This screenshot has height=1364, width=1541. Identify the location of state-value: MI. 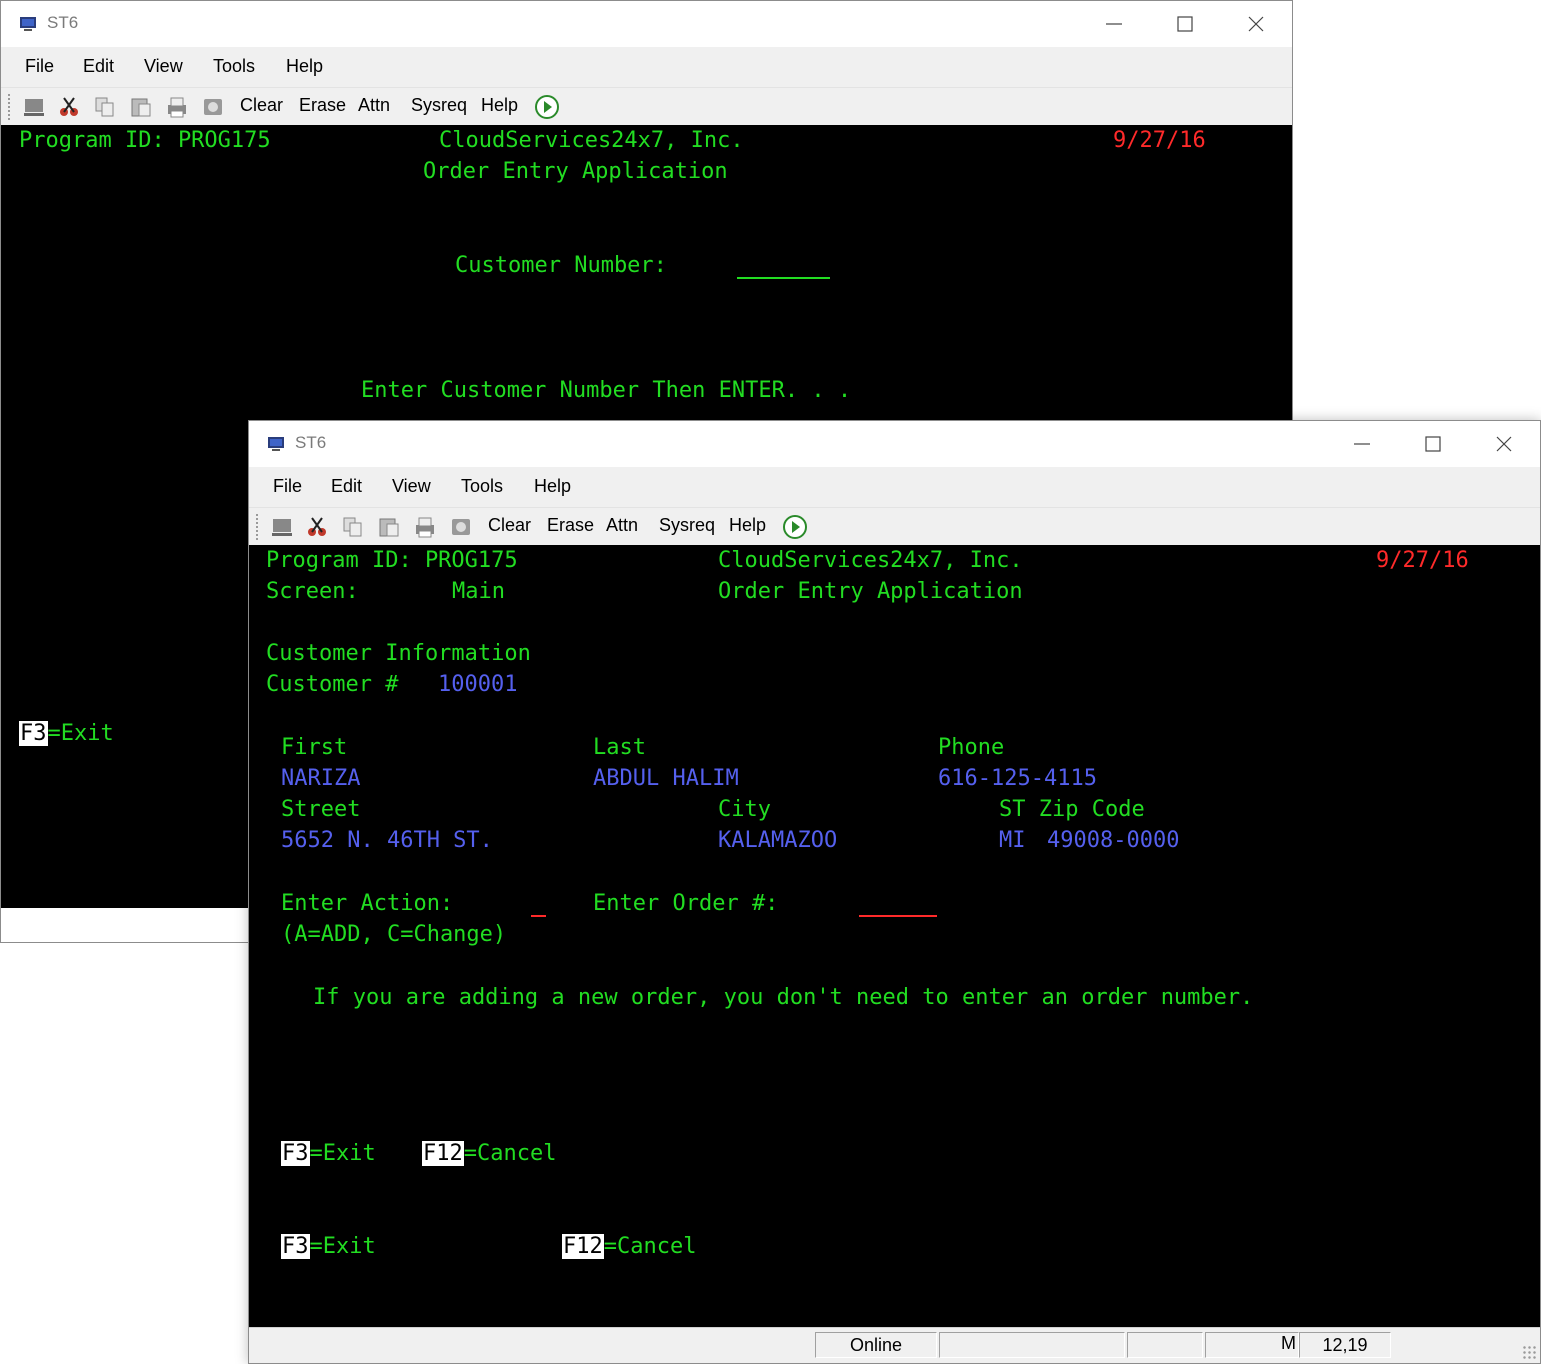
(1012, 840).